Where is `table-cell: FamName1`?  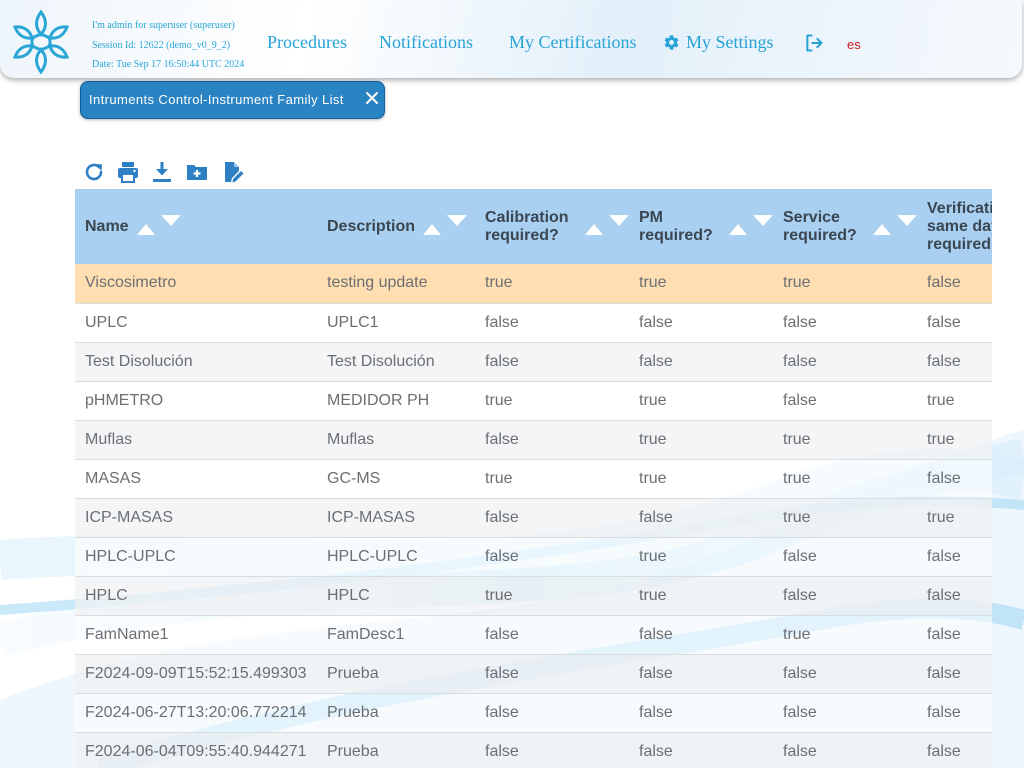 table-cell: FamName1 is located at coordinates (196, 635).